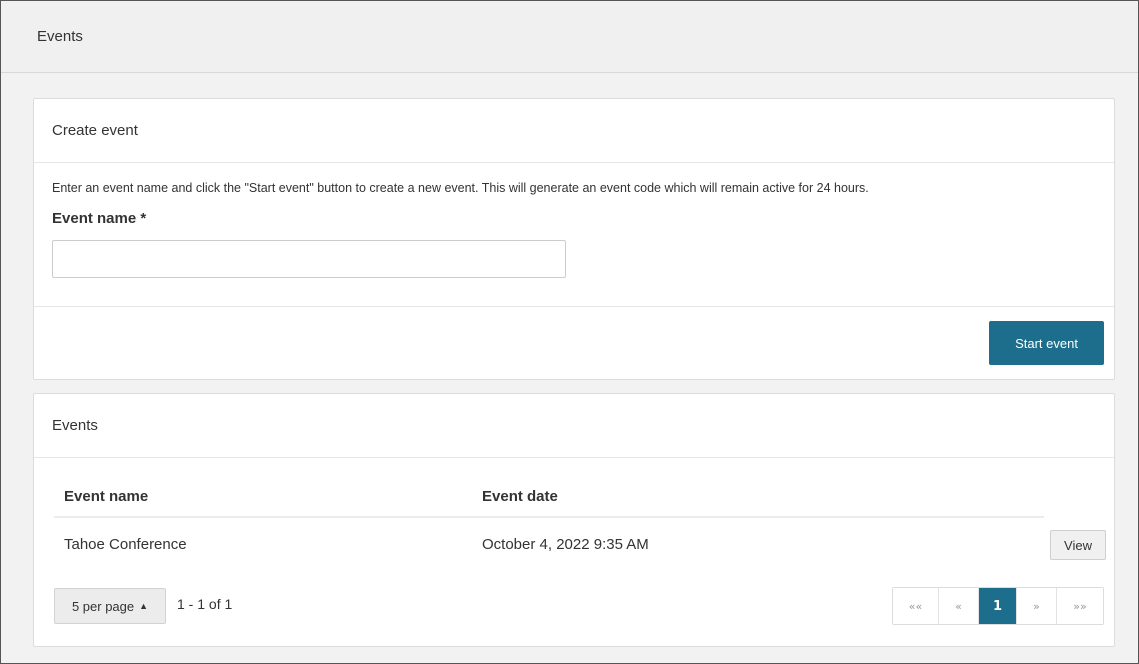 The image size is (1139, 664). I want to click on pagination: «« « 1 » »», so click(998, 606).